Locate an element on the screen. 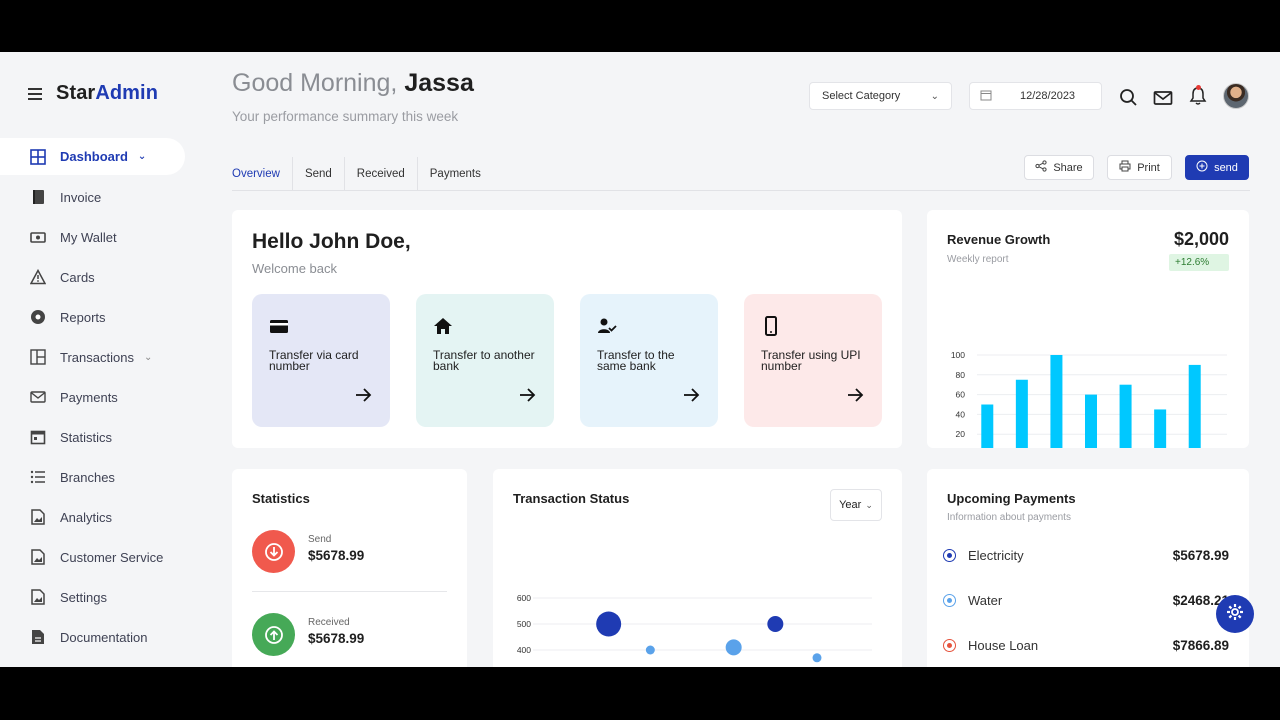 The image size is (1280, 720). sidebar-item-invoice: Invoice is located at coordinates (100, 197).